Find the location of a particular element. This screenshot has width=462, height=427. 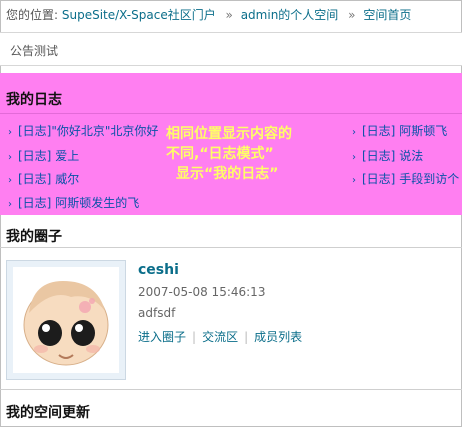

blog-post-title: 阿斯顿发生的飞 is located at coordinates (97, 203).